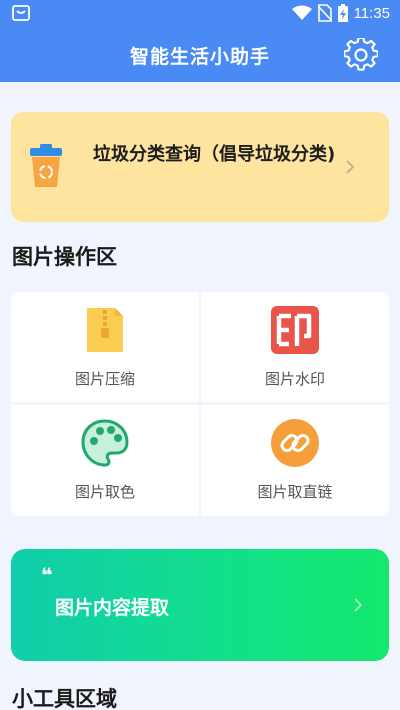 This screenshot has width=400, height=710. What do you see at coordinates (200, 167) in the screenshot?
I see `garbage-classification-card: 垃圾分类查询（倡导垃圾分类)` at bounding box center [200, 167].